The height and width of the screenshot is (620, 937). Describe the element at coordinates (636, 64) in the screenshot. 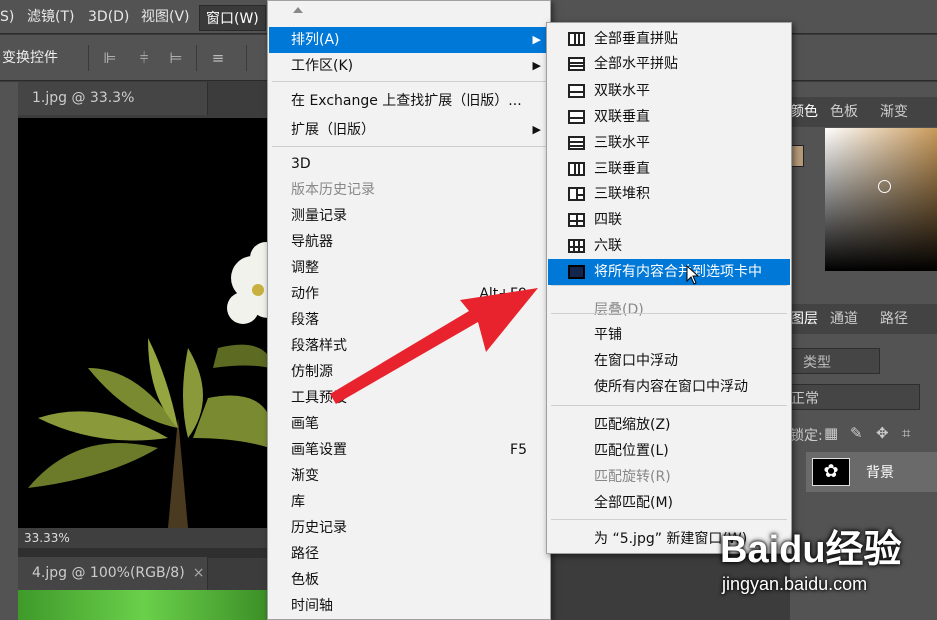

I see `menu-item-label: 全部水平拼贴` at that location.